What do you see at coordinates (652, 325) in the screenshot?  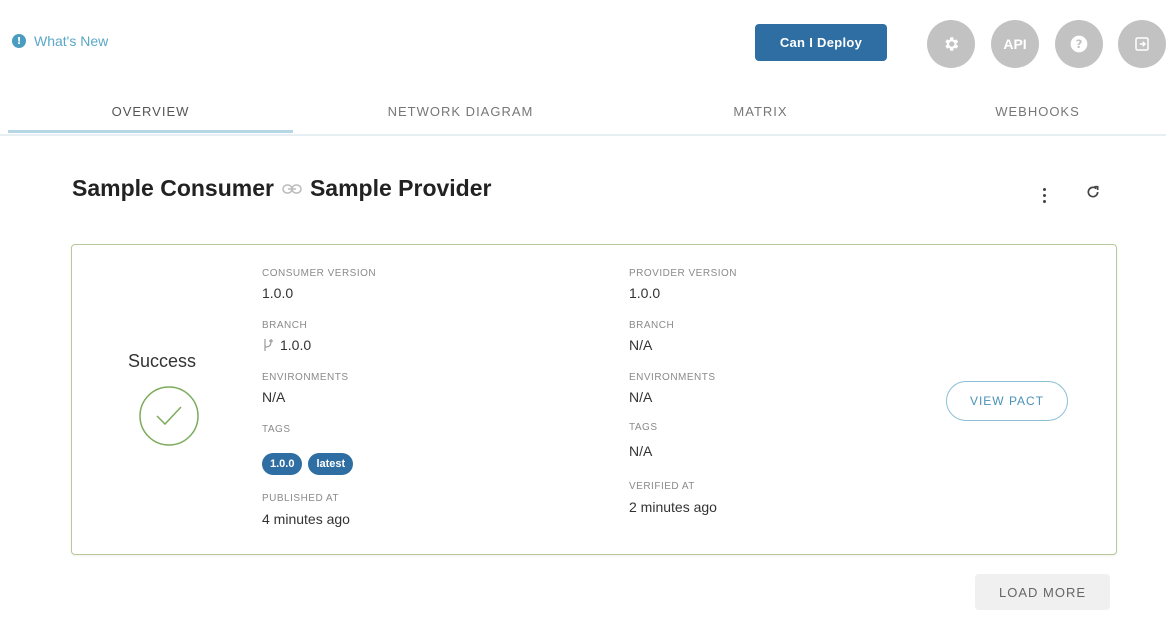 I see `provider-branch-label: BRANCH` at bounding box center [652, 325].